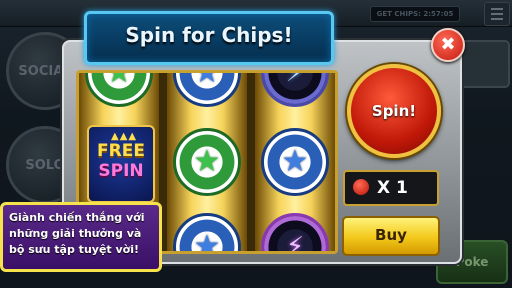  I want to click on free-spin-icon: ▲▲▲ FREE SPIN, so click(121, 164).